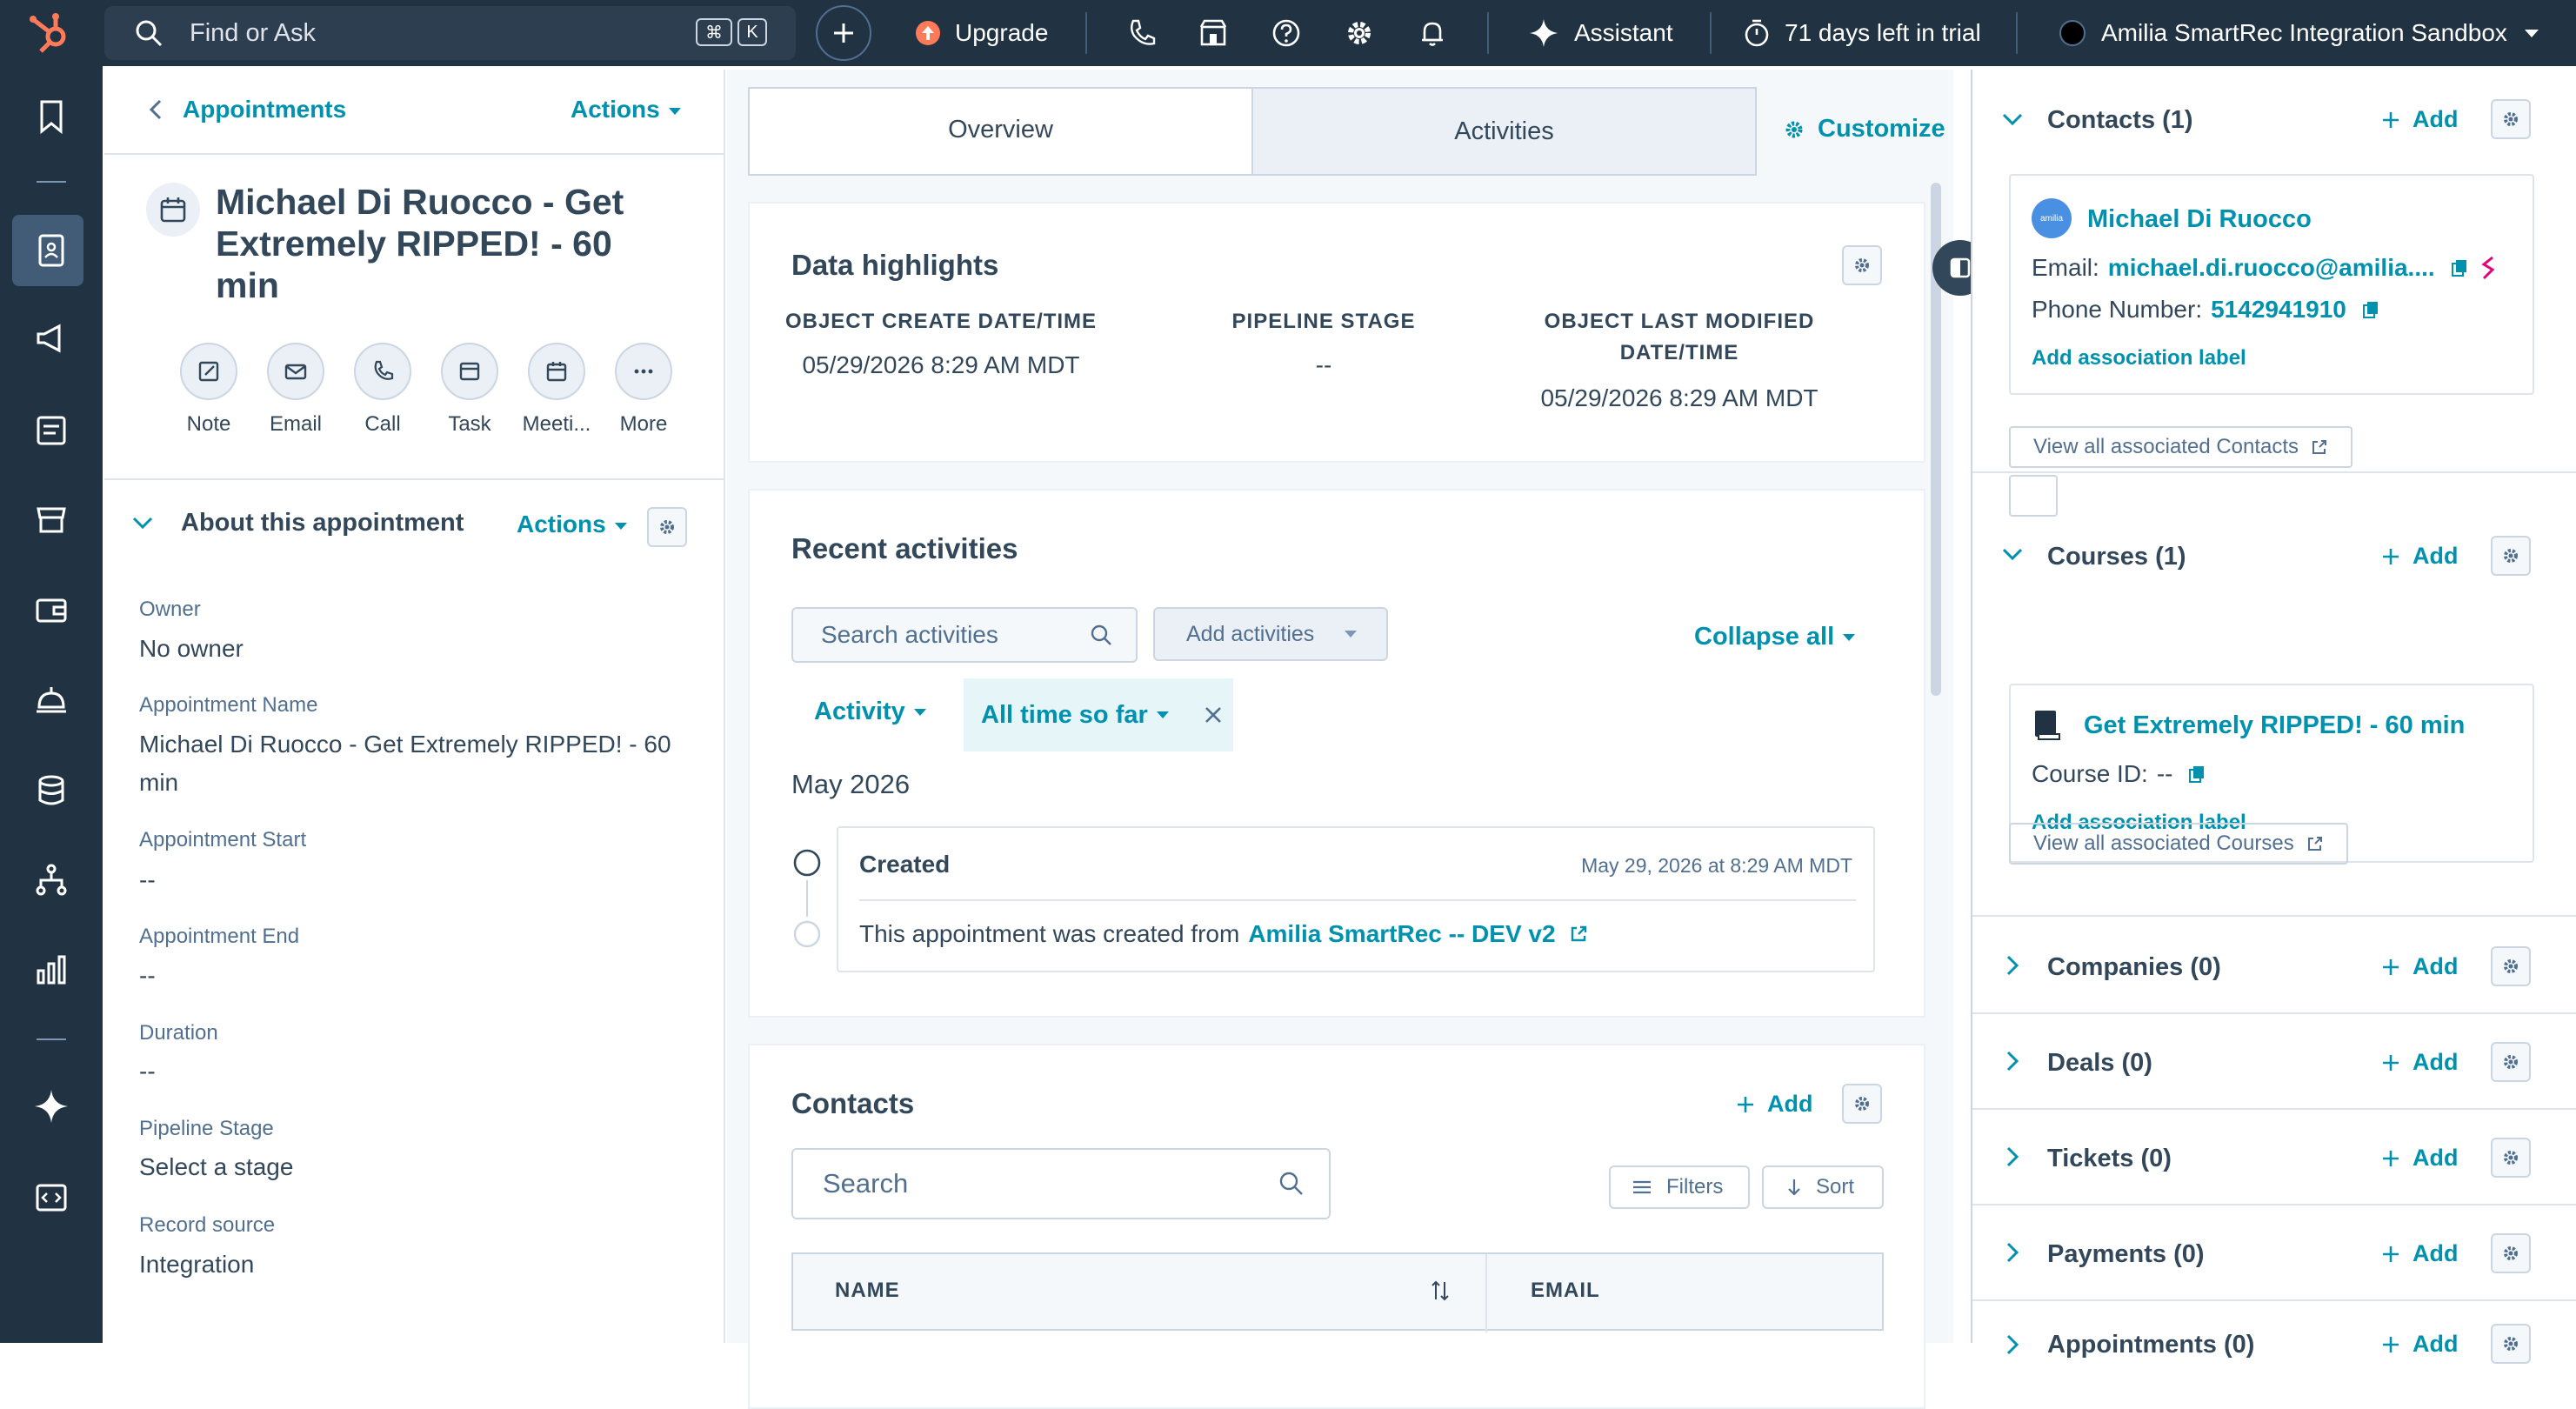 The height and width of the screenshot is (1409, 2576). Describe the element at coordinates (51, 1198) in the screenshot. I see `developer-code-icon` at that location.